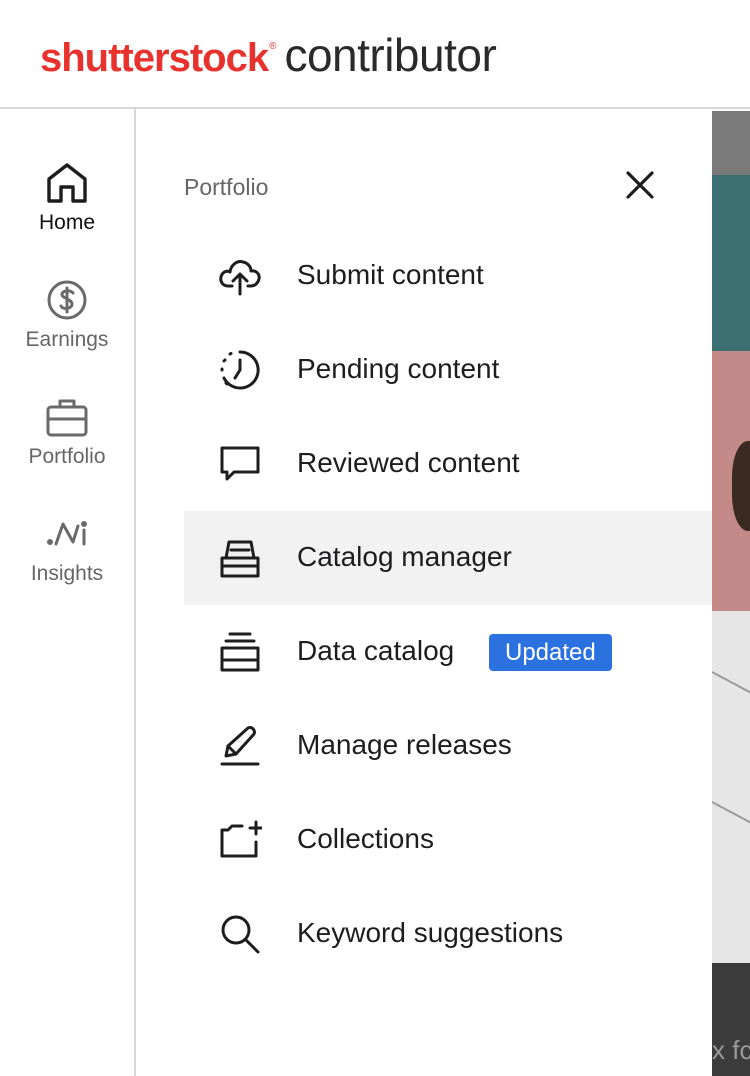  I want to click on folder-plus-icon, so click(241, 839).